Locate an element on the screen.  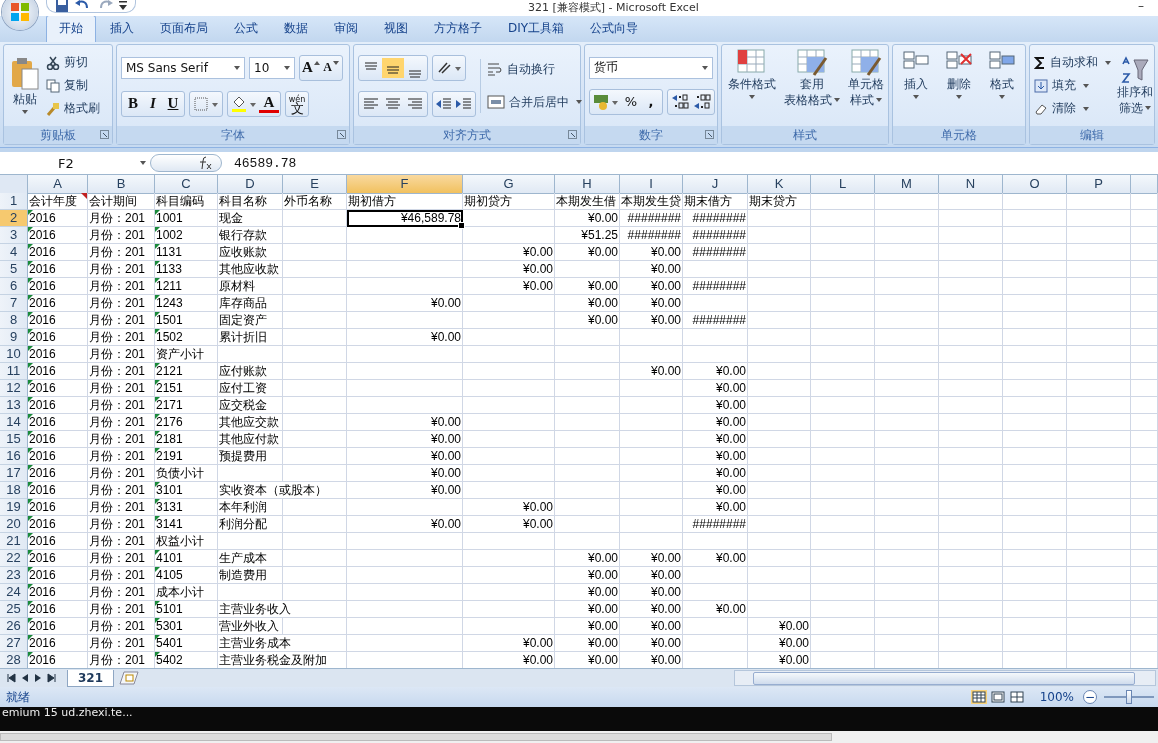
copy-button: 复制 is located at coordinates (73, 85).